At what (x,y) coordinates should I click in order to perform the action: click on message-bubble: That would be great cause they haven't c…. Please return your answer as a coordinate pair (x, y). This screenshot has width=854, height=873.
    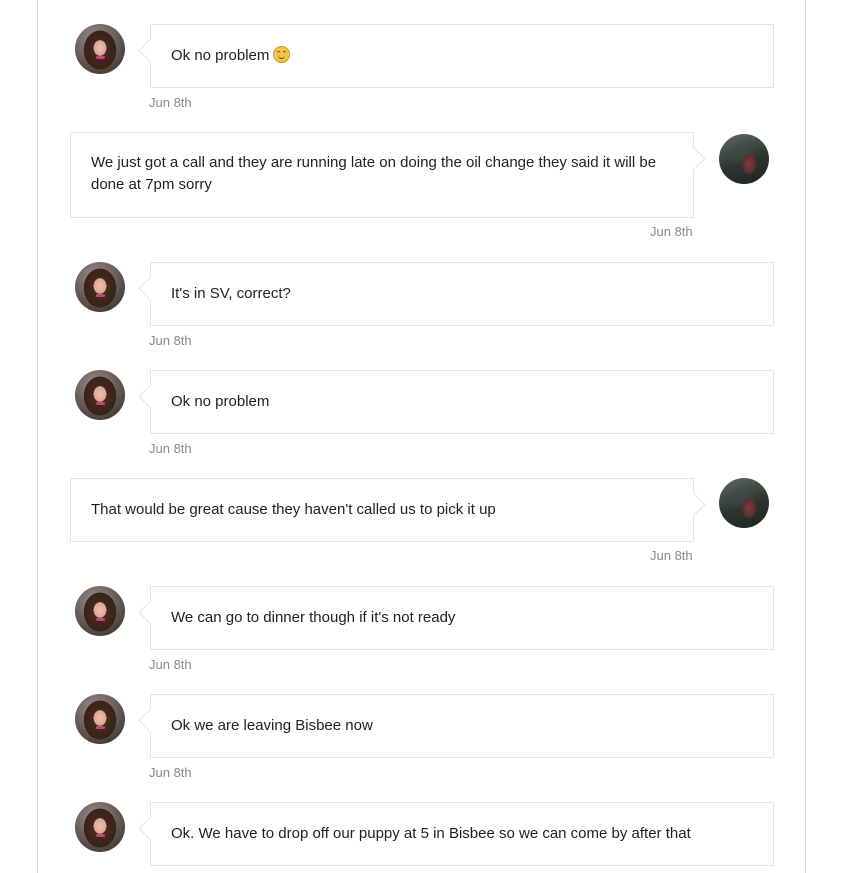
    Looking at the image, I should click on (382, 510).